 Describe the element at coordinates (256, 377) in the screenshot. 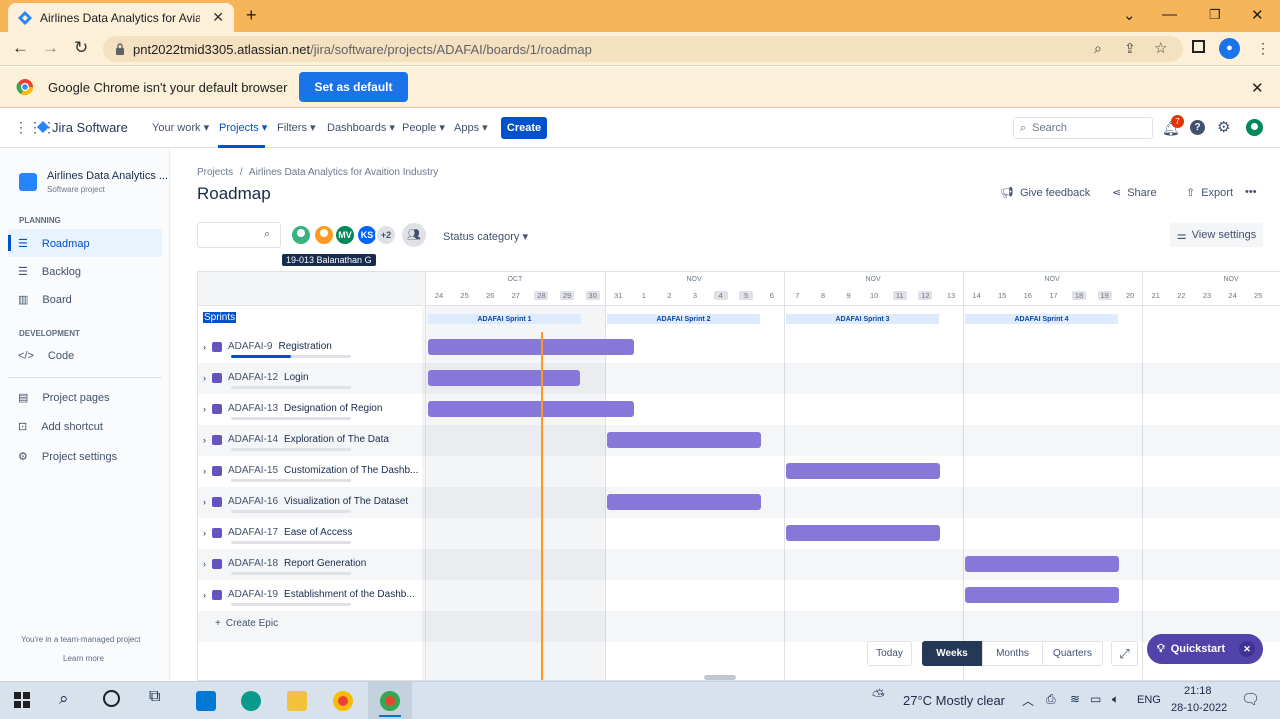

I see `epic-row: › ADAFAI-12 Login` at that location.